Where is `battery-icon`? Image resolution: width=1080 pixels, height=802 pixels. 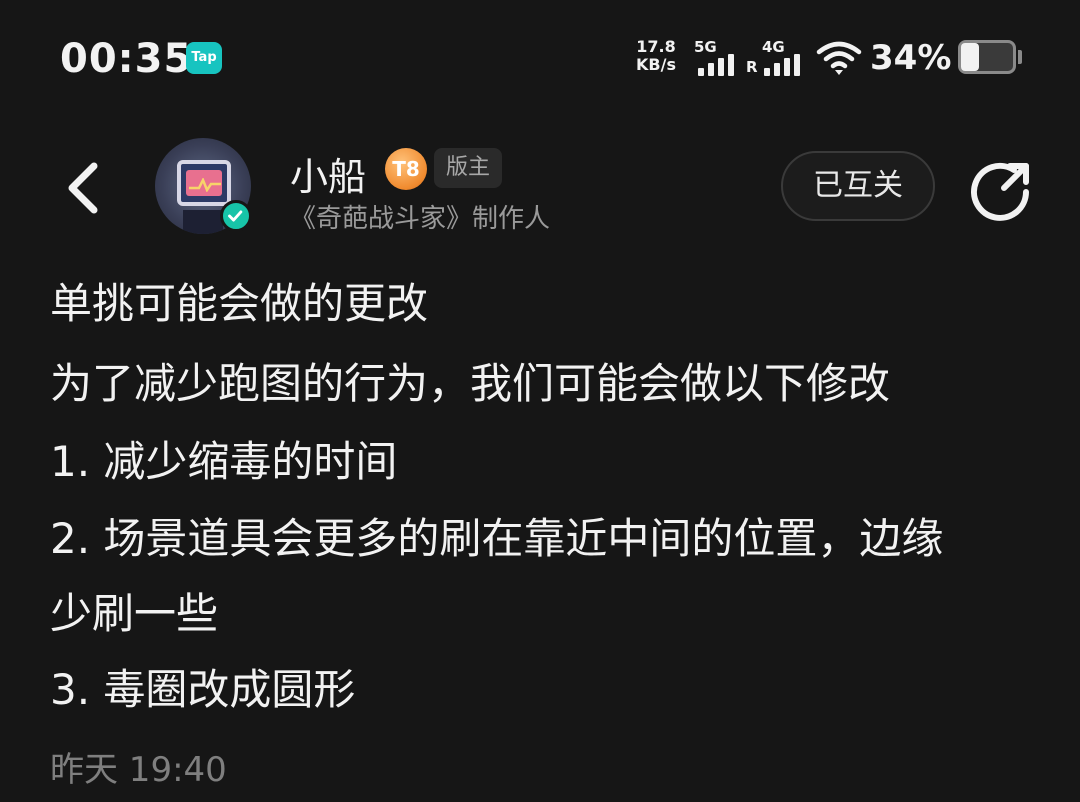
battery-icon is located at coordinates (987, 57).